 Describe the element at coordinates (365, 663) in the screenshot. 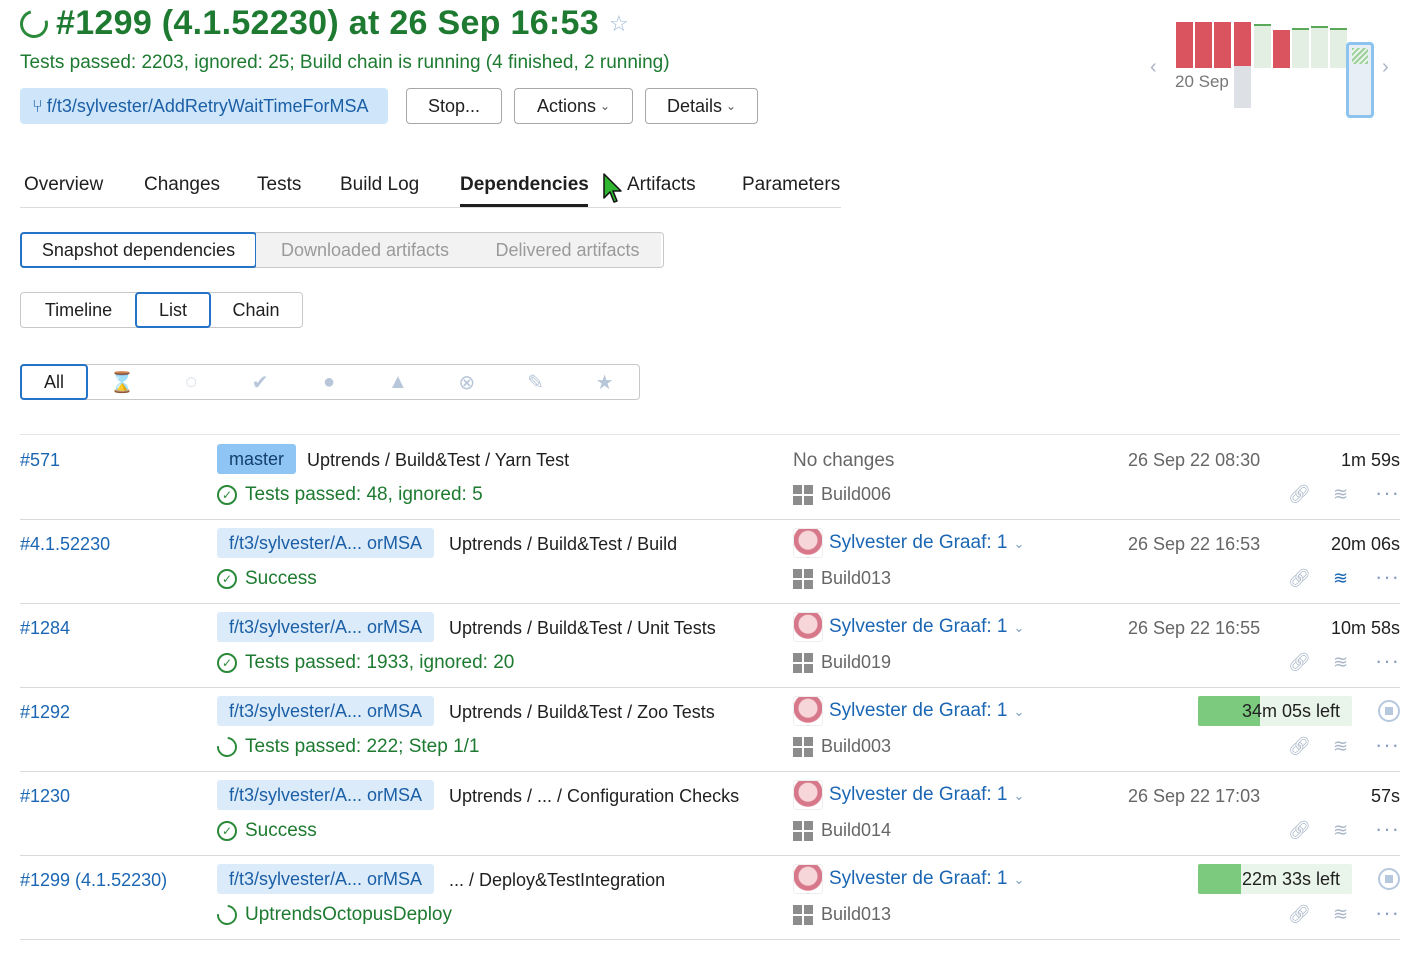

I see `build-status: ✓ Tests passed: 1933, ignored: 20` at that location.